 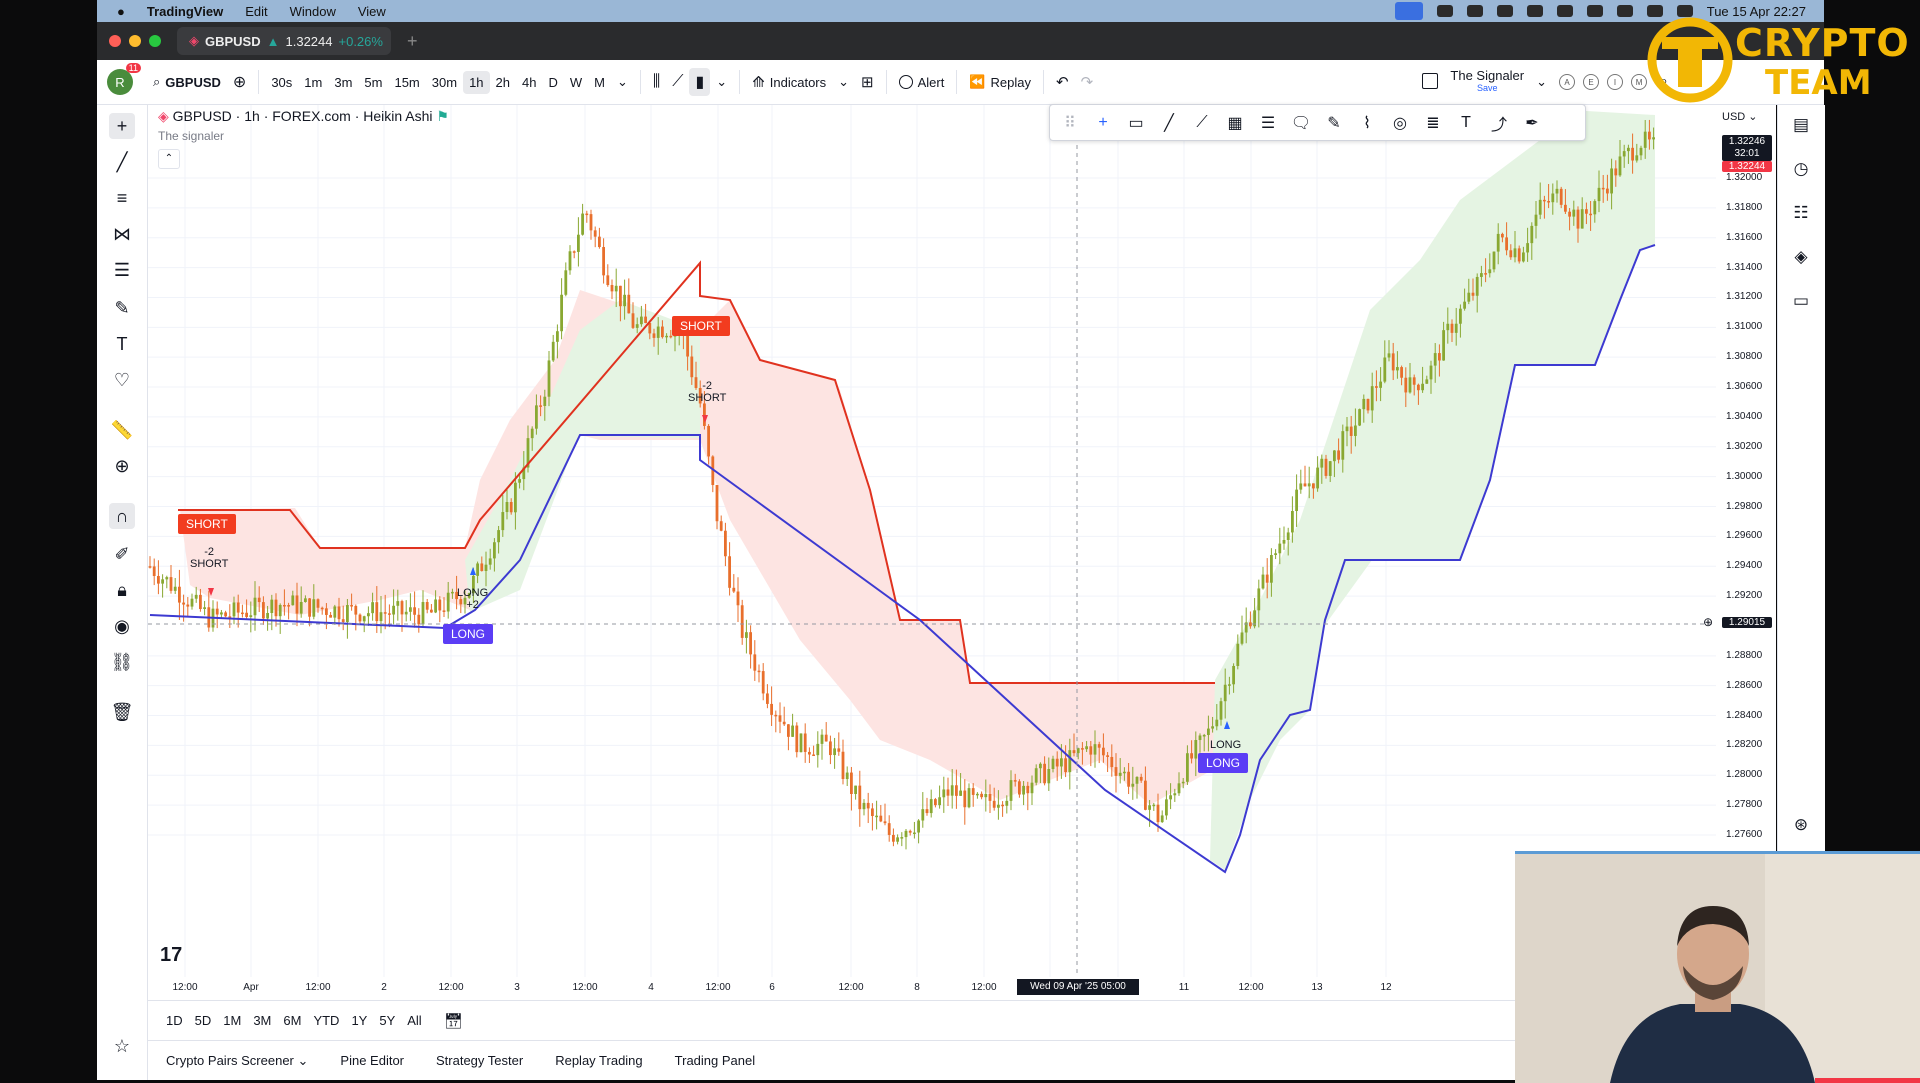 What do you see at coordinates (1801, 213) in the screenshot?
I see `data-window-icon: ☷` at bounding box center [1801, 213].